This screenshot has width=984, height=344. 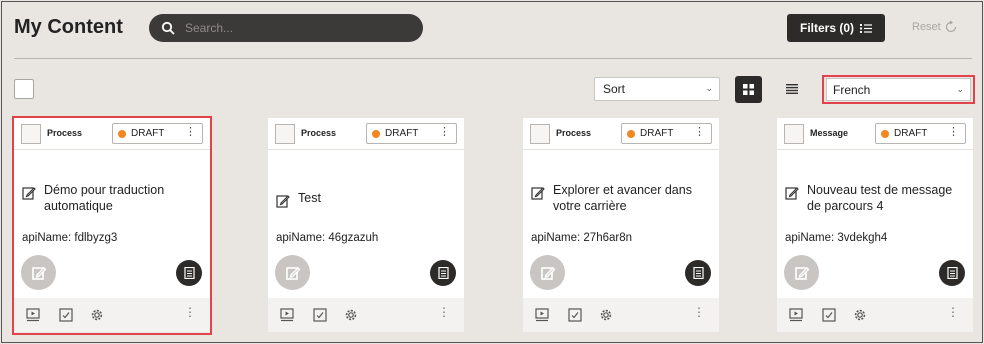 What do you see at coordinates (880, 198) in the screenshot?
I see `card-title: Nouveau test de message de parcours 4` at bounding box center [880, 198].